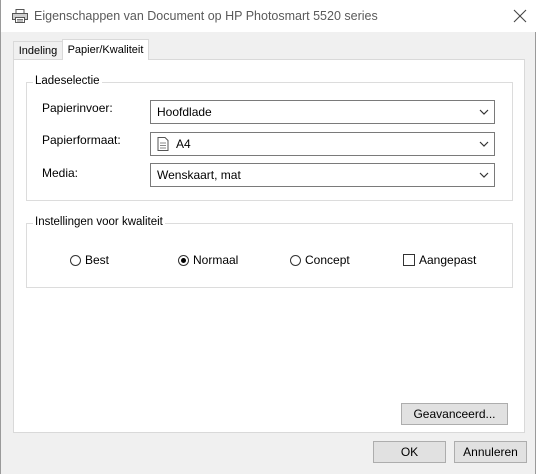 The height and width of the screenshot is (474, 536). I want to click on paper-size-value: A4, so click(183, 144).